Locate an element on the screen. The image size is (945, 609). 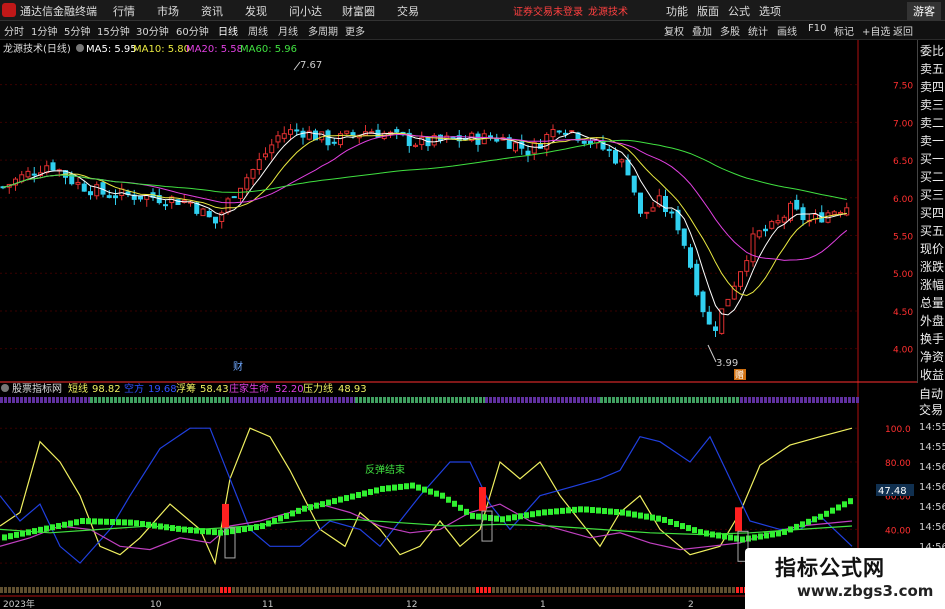
trade-label: 交易 is located at coordinates (931, 410).